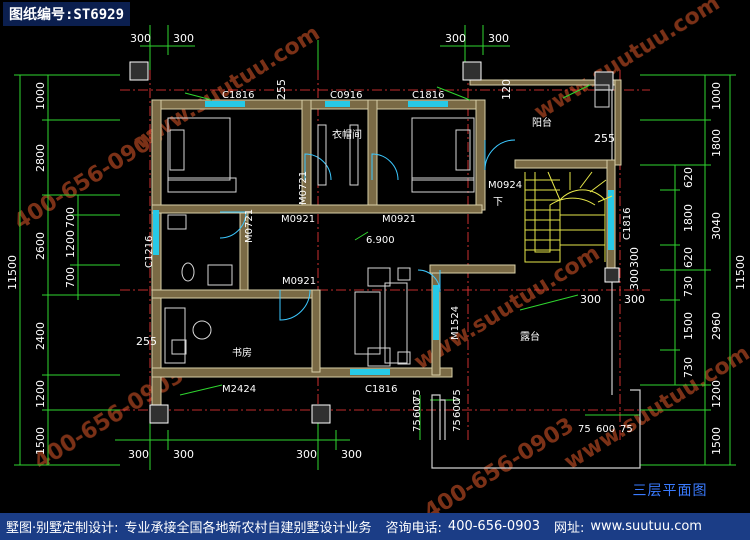 This screenshot has height=540, width=750. What do you see at coordinates (346, 95) in the screenshot?
I see `label-window-top-mid: C0916` at bounding box center [346, 95].